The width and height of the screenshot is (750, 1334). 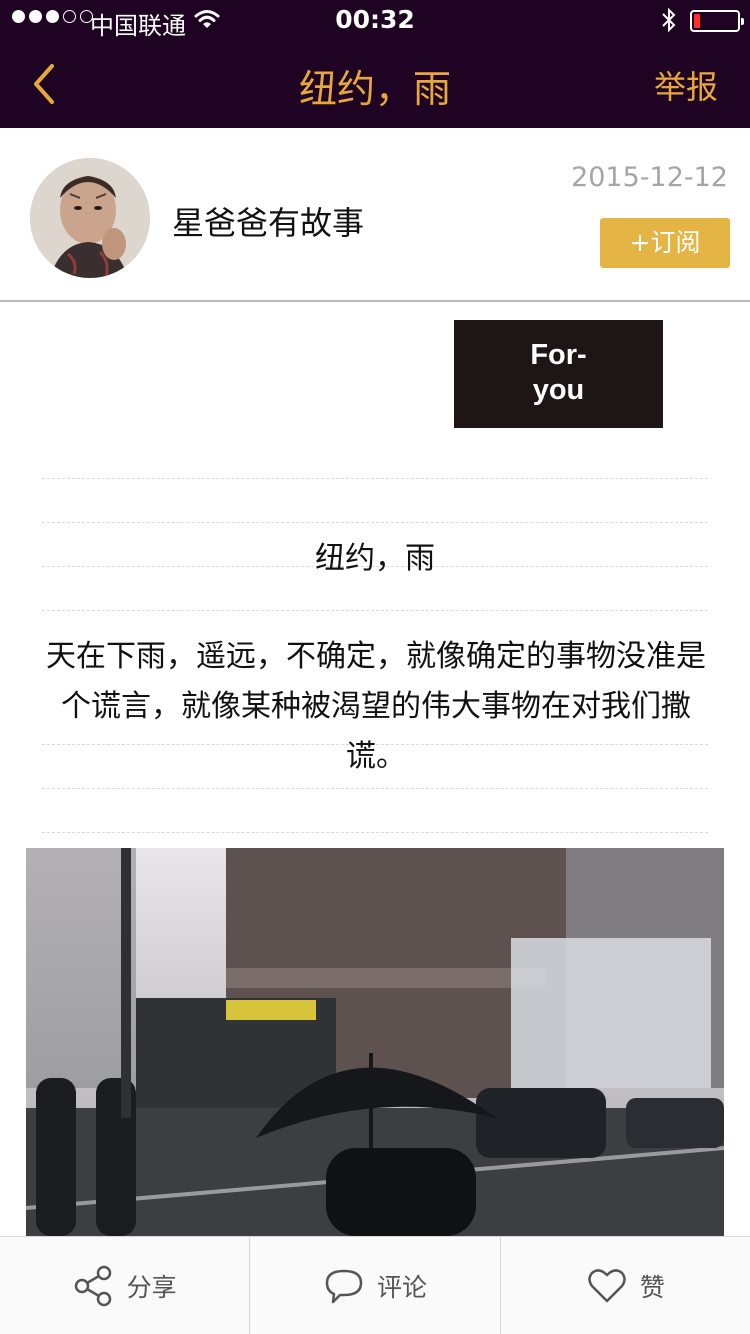 I want to click on comment-icon, so click(x=344, y=1286).